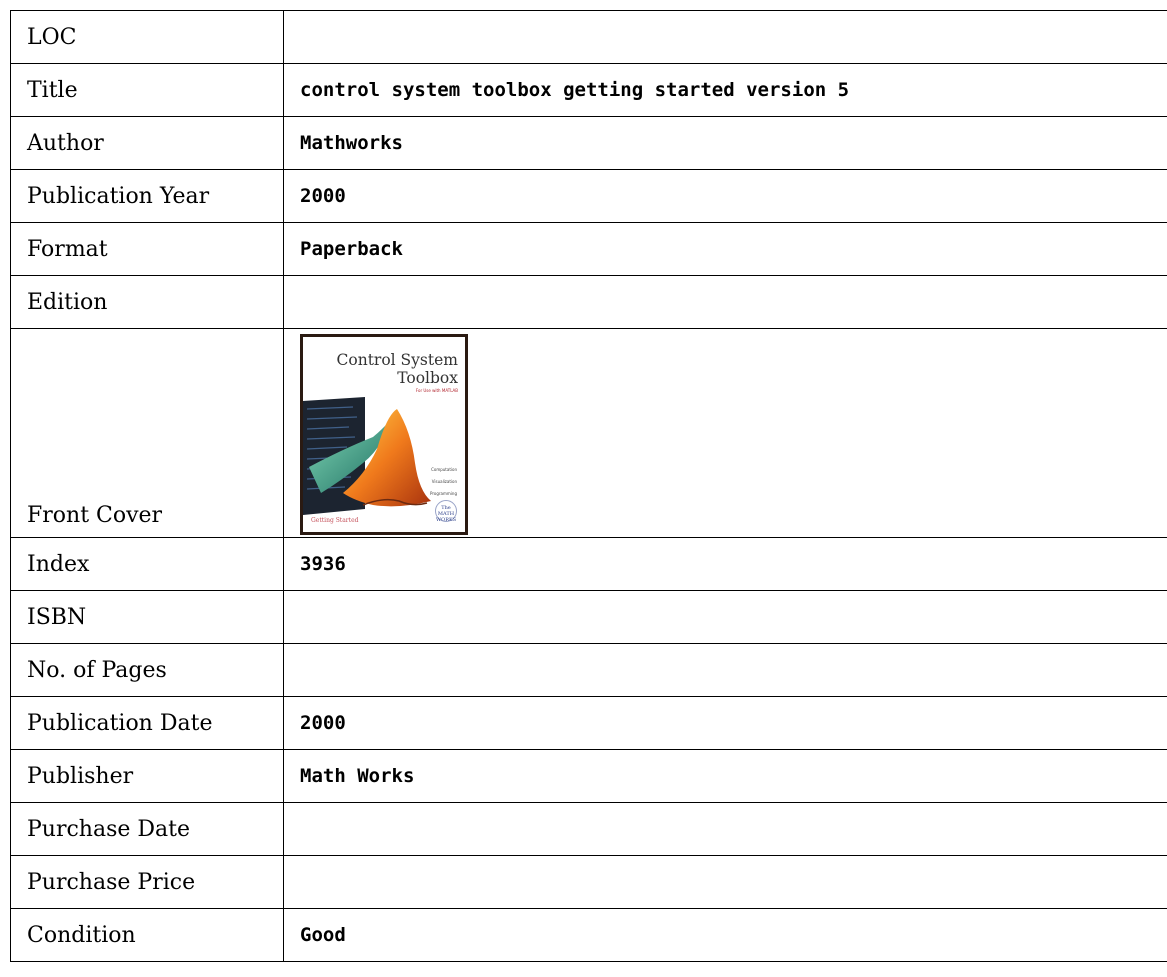 Image resolution: width=1167 pixels, height=977 pixels. Describe the element at coordinates (147, 37) in the screenshot. I see `field-label: LOC` at that location.